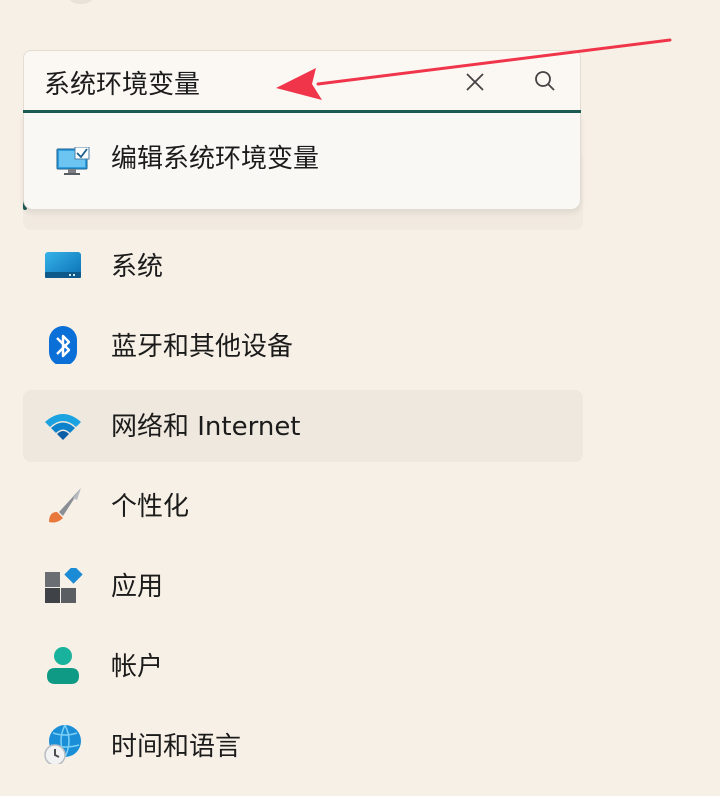 The width and height of the screenshot is (720, 796). What do you see at coordinates (137, 667) in the screenshot?
I see `nav-label-accounts: 帐户` at bounding box center [137, 667].